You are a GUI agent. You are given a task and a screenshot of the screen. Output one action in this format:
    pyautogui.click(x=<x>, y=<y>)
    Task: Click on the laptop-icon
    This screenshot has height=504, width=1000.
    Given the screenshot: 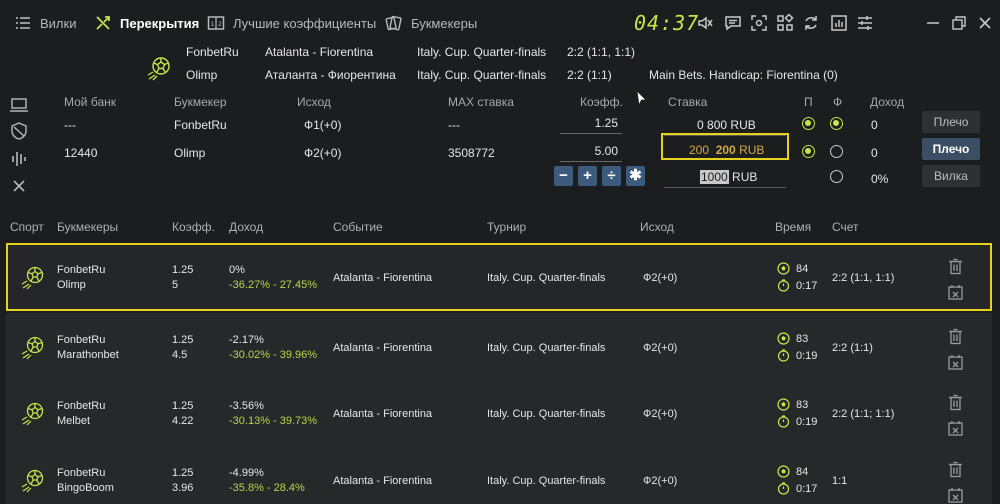 What is the action you would take?
    pyautogui.click(x=19, y=105)
    